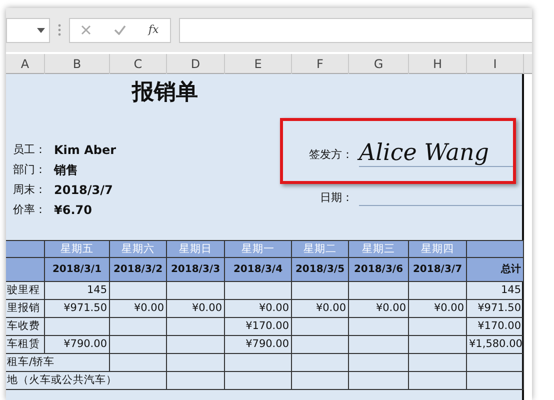 The width and height of the screenshot is (554, 400). Describe the element at coordinates (58, 363) in the screenshot. I see `row-label: 租车/轿车` at that location.